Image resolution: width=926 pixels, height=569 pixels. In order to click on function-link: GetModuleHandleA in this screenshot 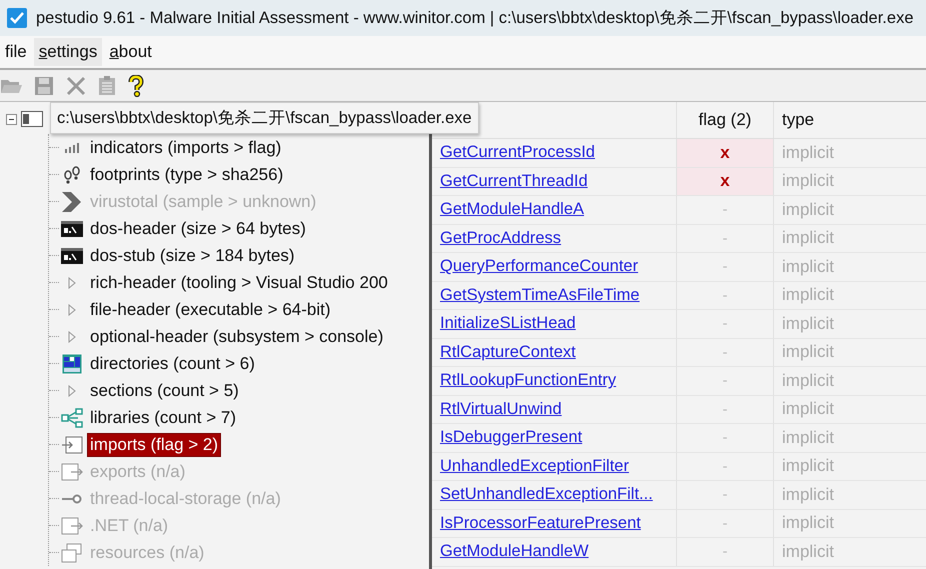, I will do `click(512, 210)`.